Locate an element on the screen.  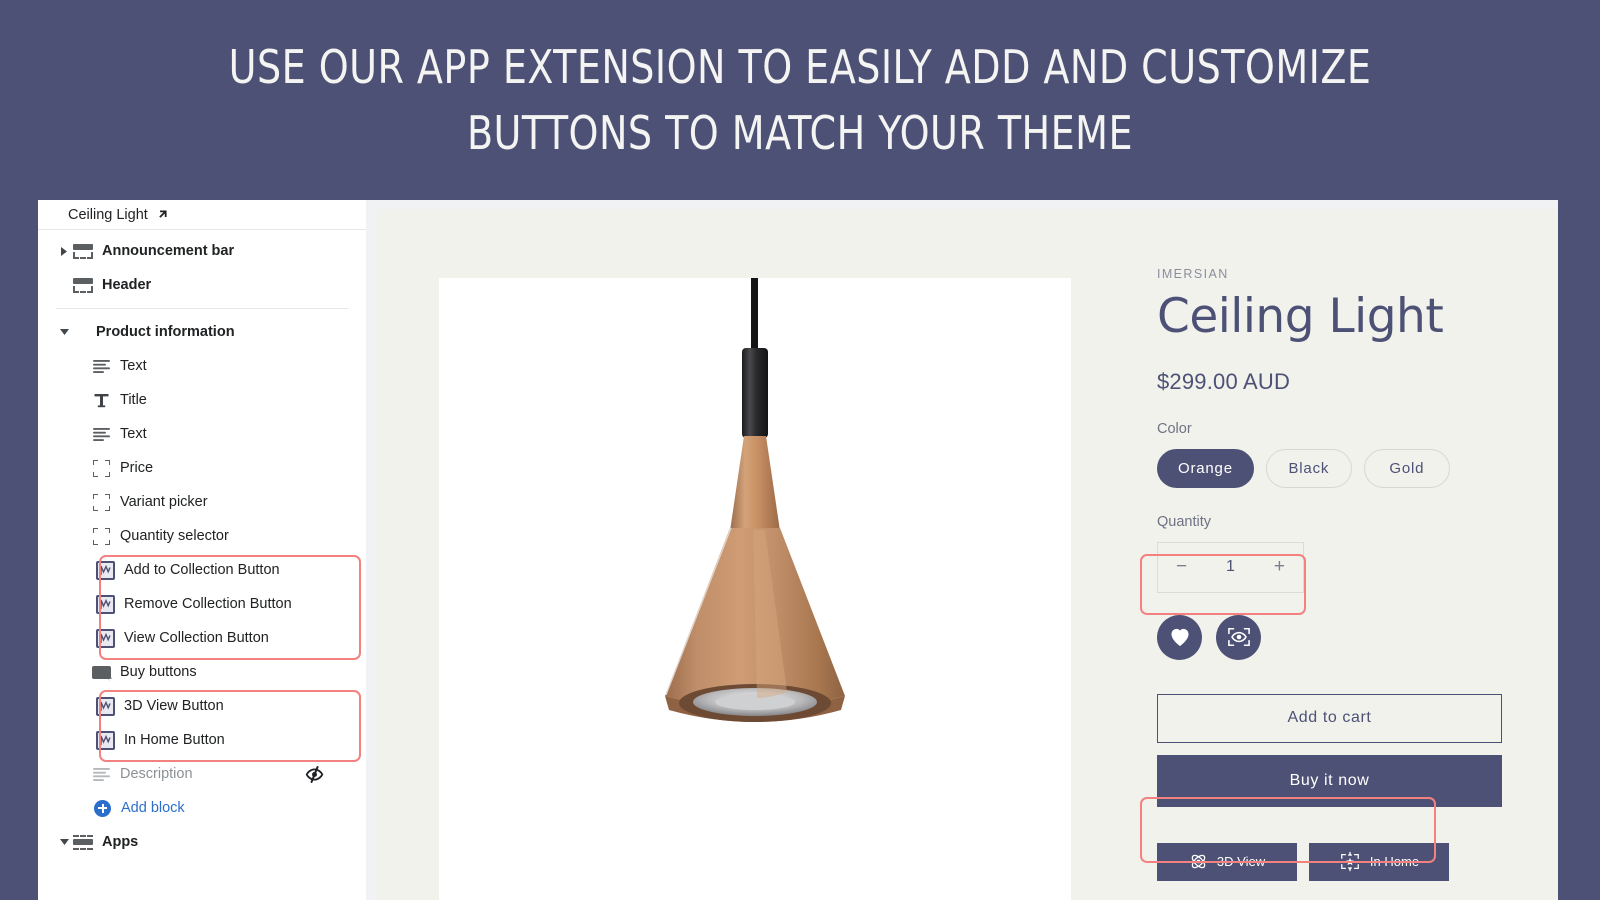
sidebar-item-label: View Collection Button is located at coordinates (196, 638).